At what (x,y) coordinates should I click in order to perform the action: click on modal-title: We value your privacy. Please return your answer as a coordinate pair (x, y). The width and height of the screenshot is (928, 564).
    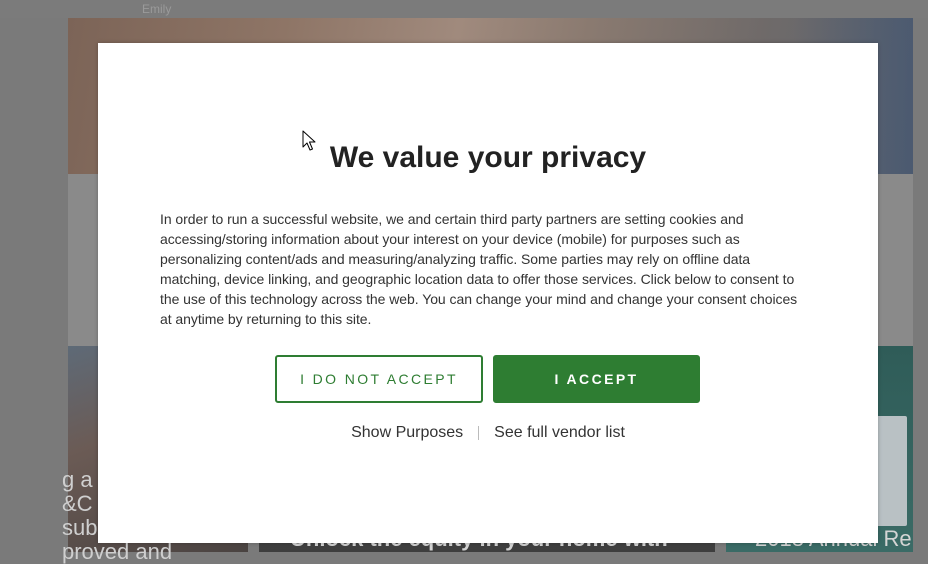
    Looking at the image, I should click on (488, 157).